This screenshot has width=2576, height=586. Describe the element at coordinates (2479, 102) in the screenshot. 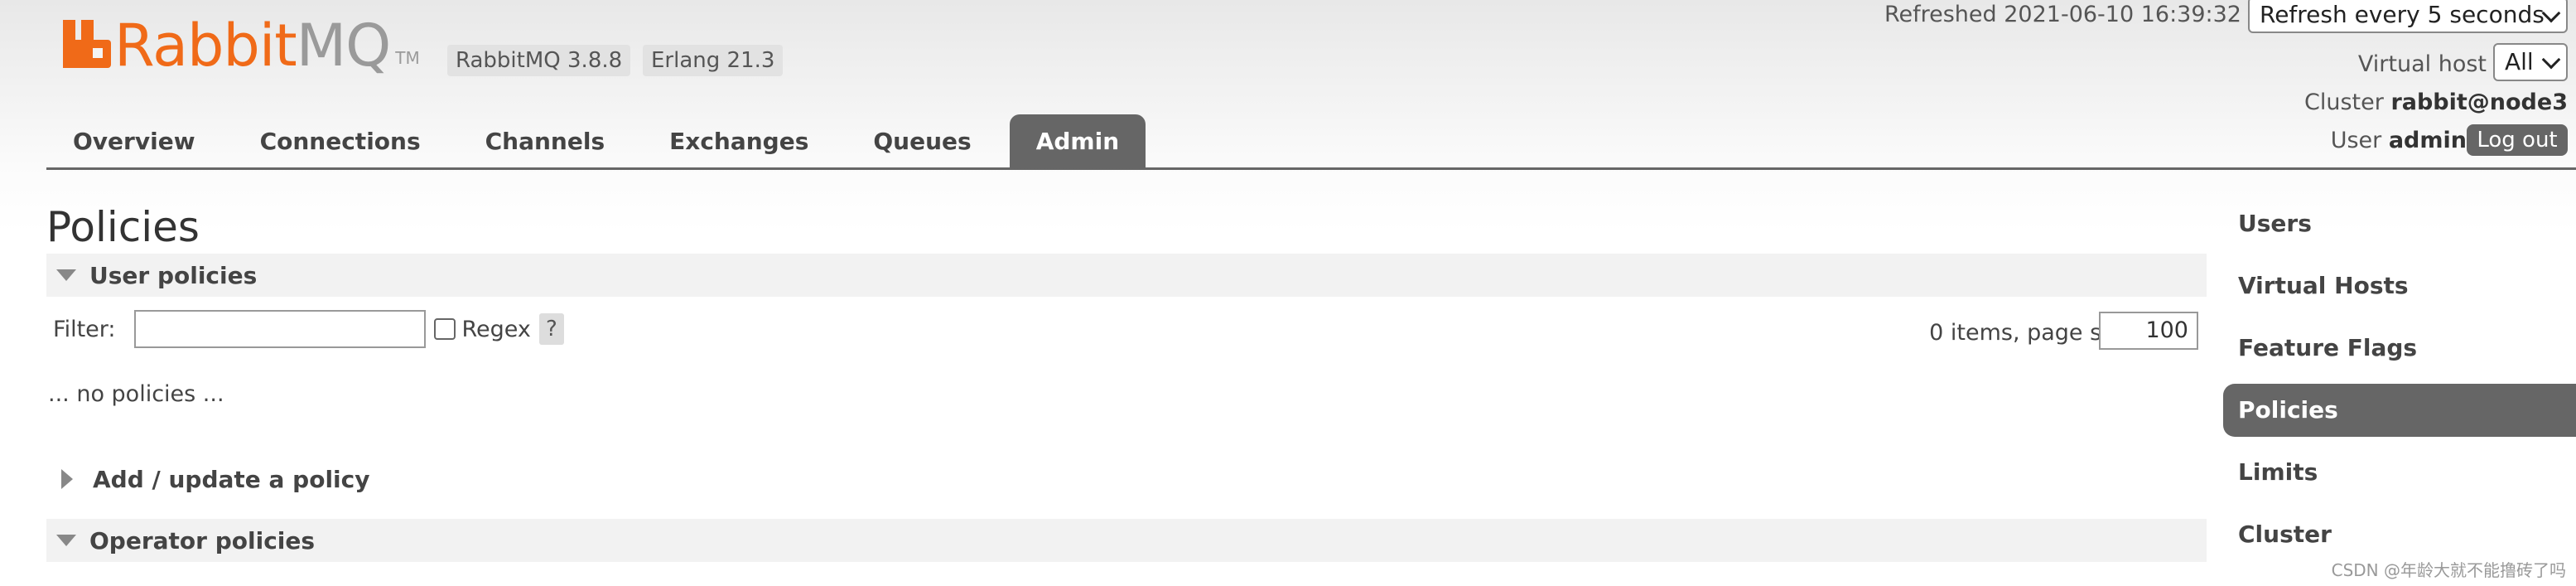

I see `cluster-name: rabbit@node3` at that location.